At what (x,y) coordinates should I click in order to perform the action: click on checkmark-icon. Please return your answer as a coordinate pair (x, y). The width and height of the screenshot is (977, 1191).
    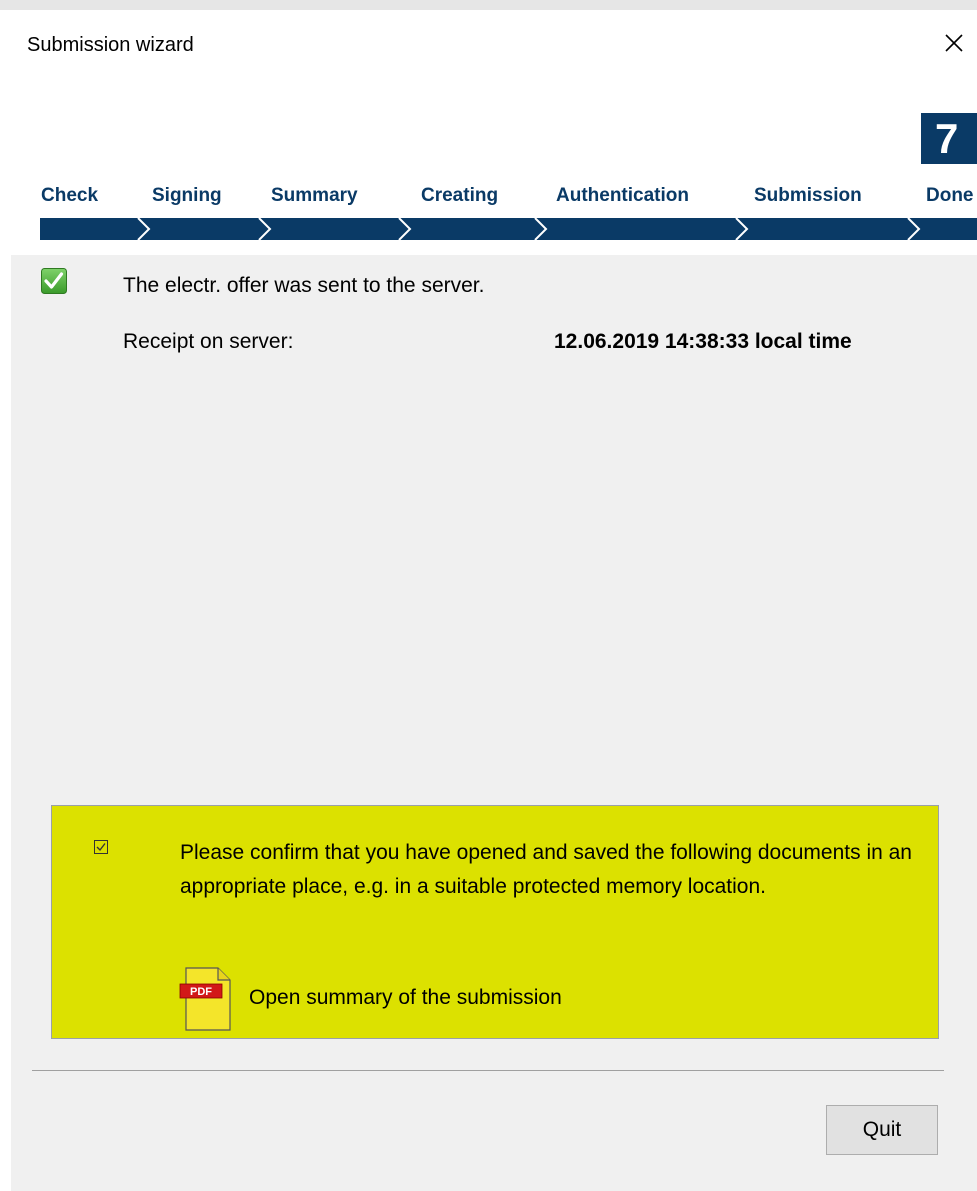
    Looking at the image, I should click on (101, 847).